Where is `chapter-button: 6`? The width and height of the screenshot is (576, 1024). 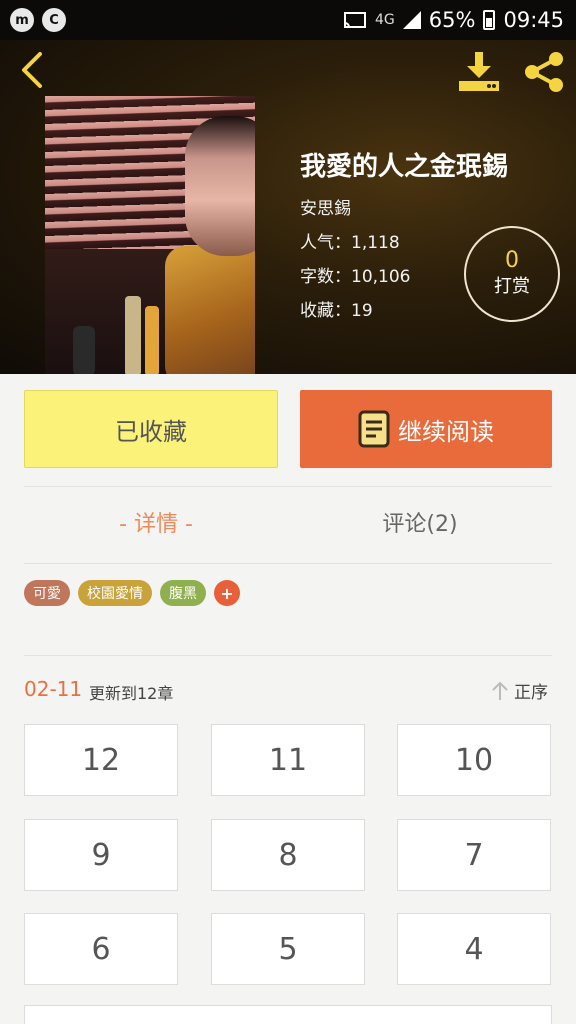 chapter-button: 6 is located at coordinates (101, 949).